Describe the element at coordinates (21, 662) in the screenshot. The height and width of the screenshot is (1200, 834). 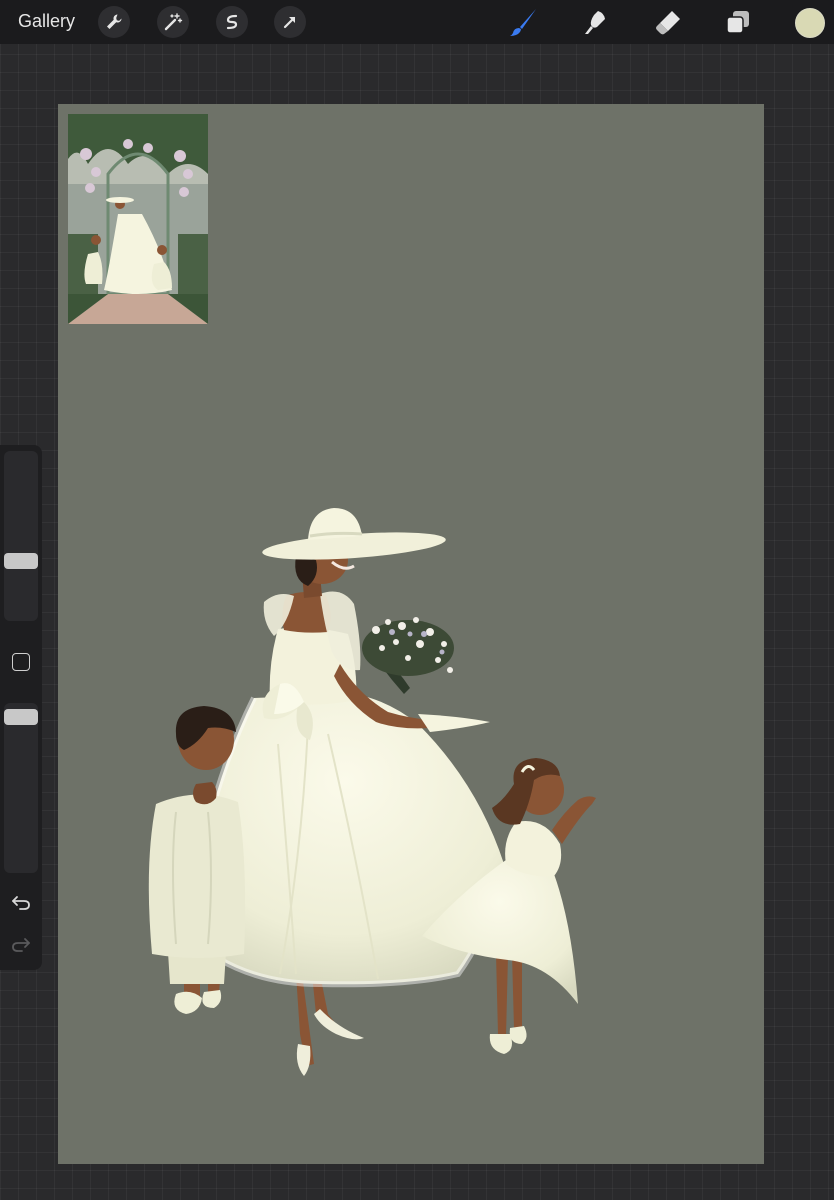
I see `modify-square-icon` at that location.